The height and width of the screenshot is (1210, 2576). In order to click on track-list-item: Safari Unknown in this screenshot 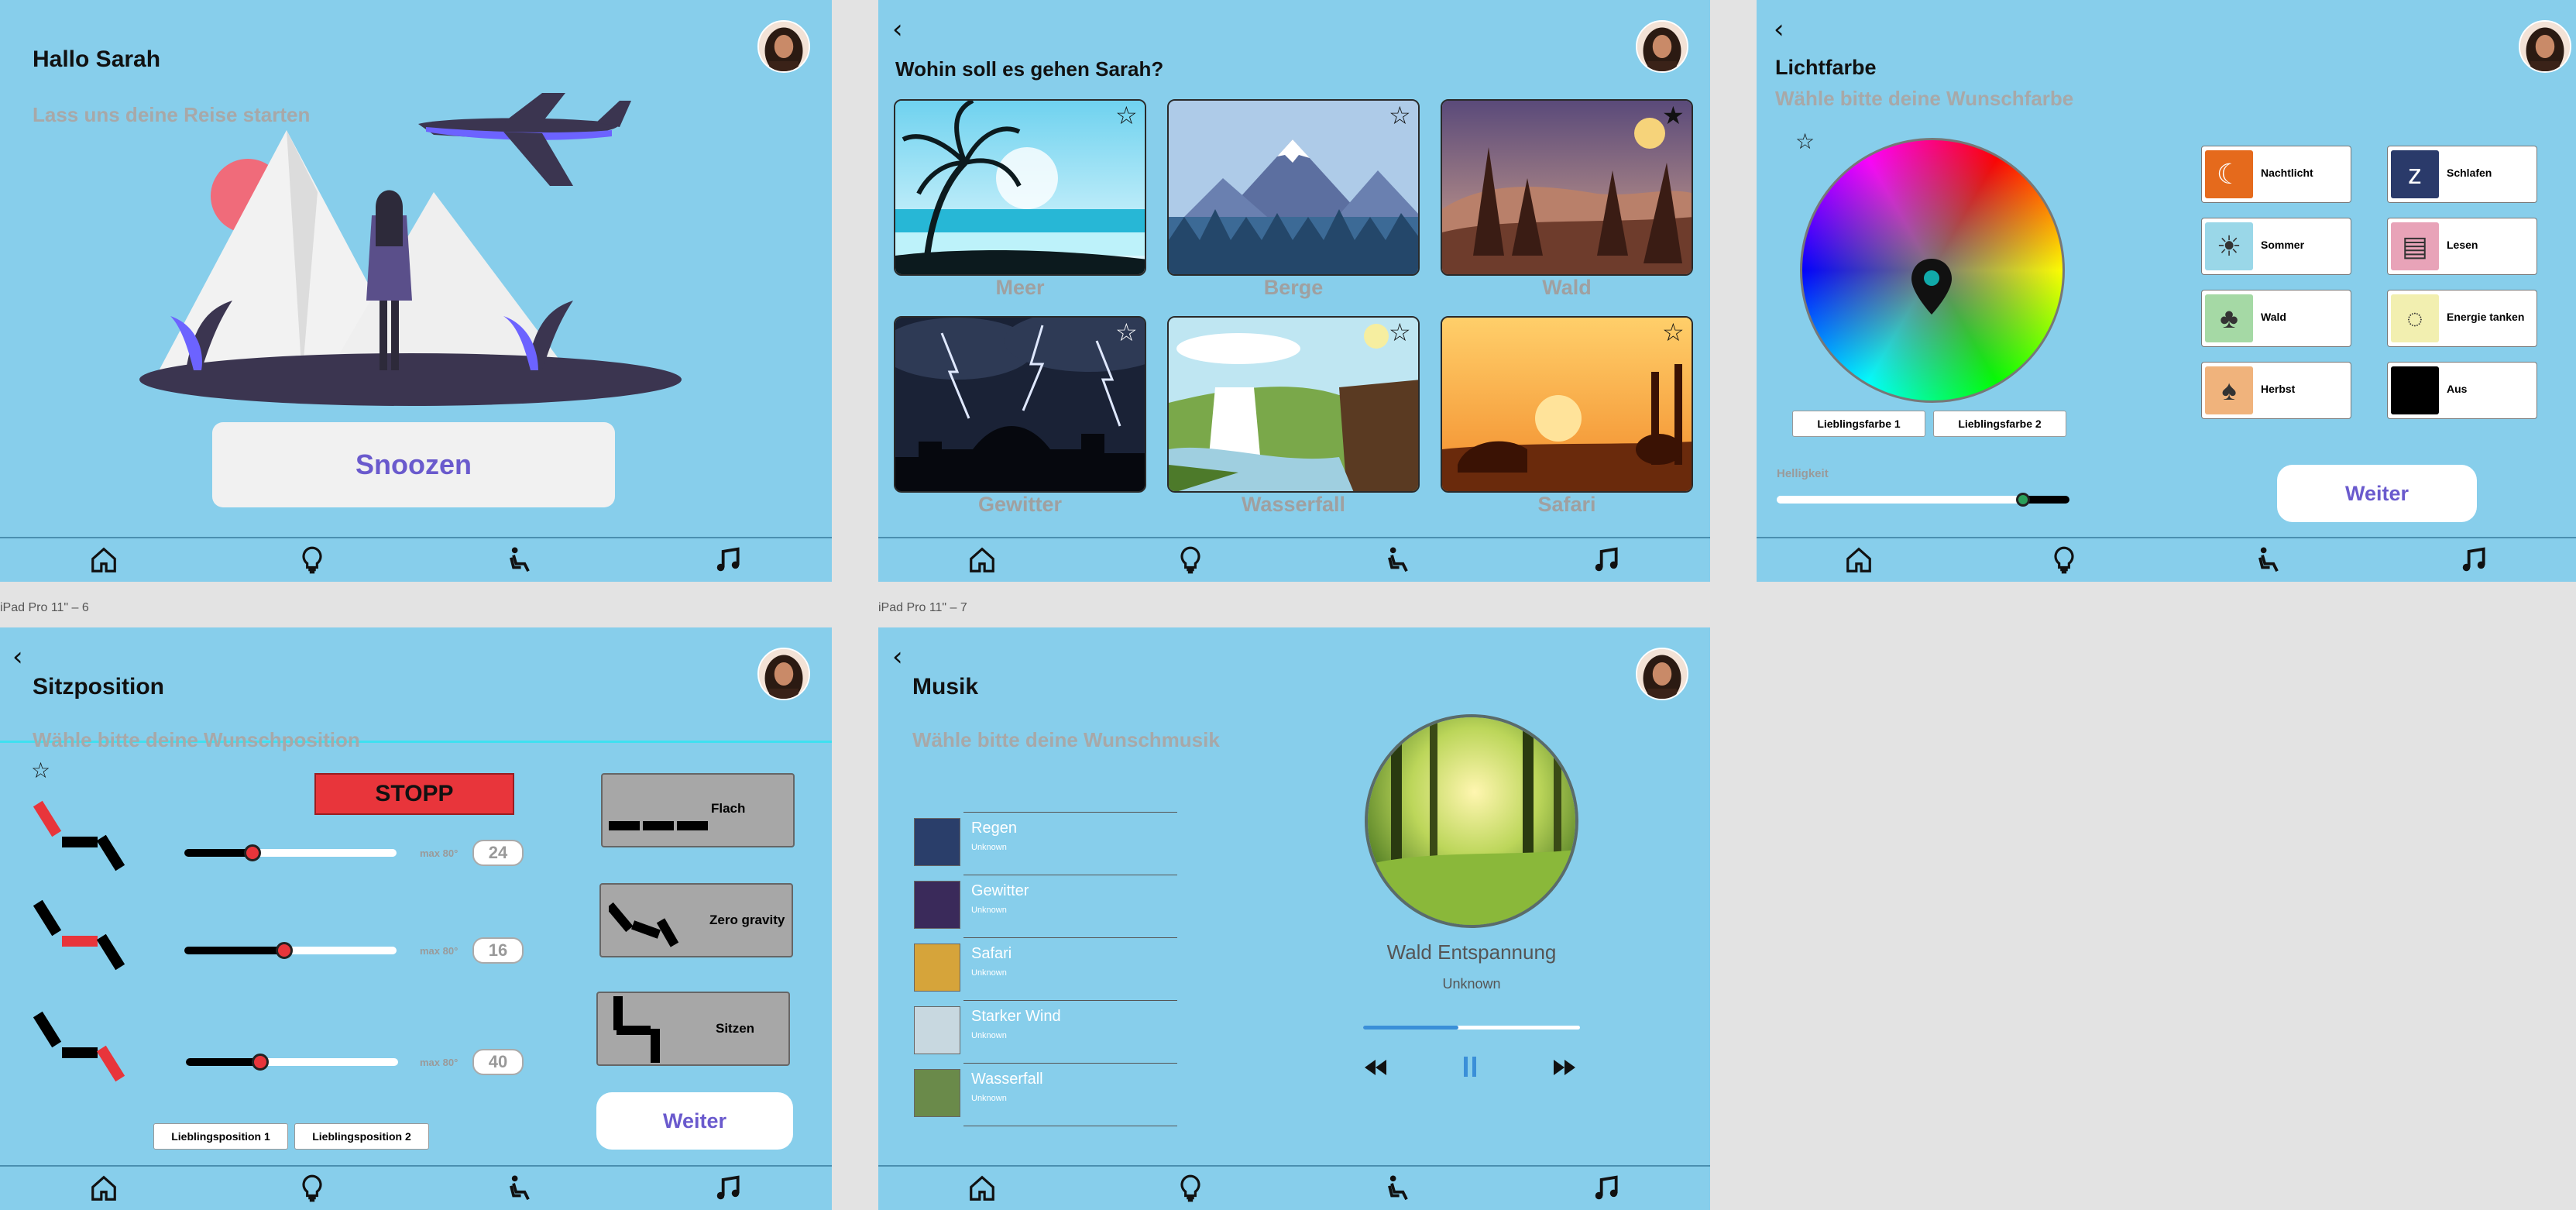, I will do `click(1045, 967)`.